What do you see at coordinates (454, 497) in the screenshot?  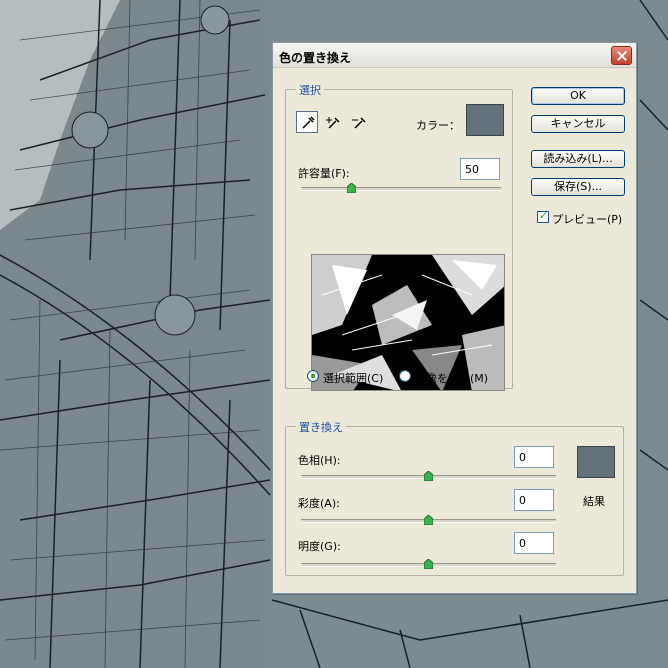 I see `replacement-group: 置き換え 色相(H): 彩度(A): 明度(G): 結果` at bounding box center [454, 497].